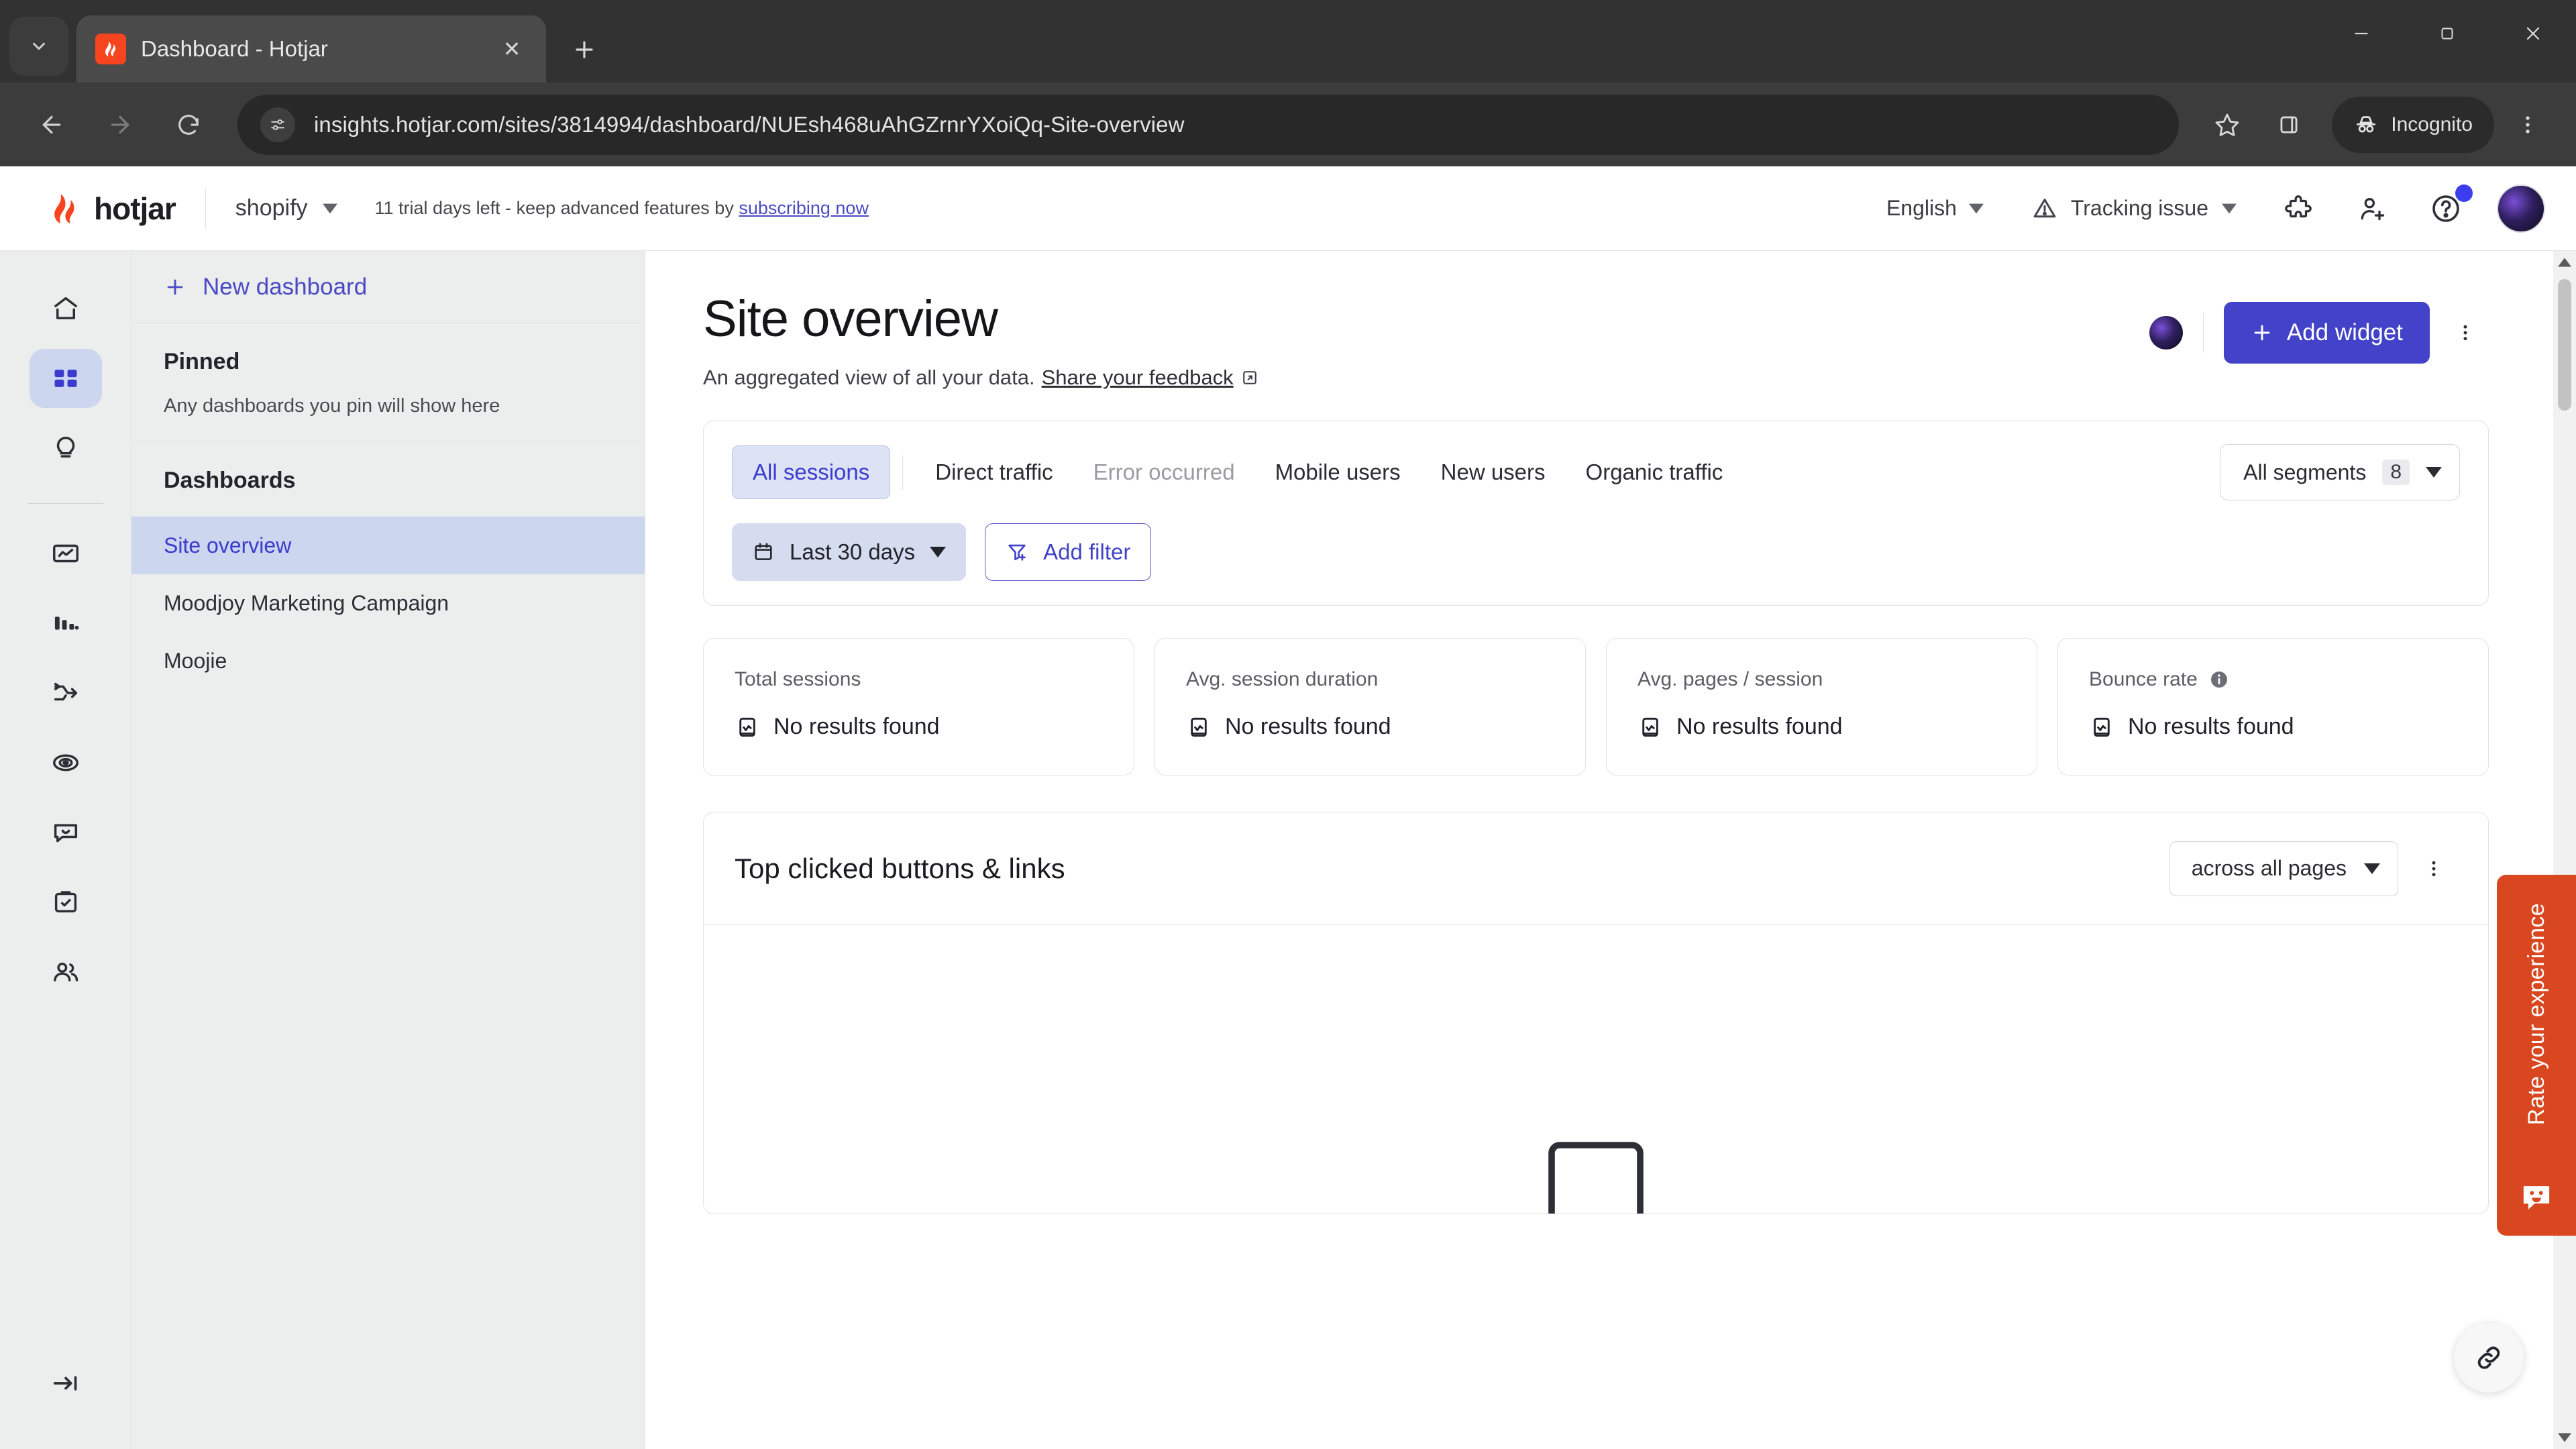 The height and width of the screenshot is (1449, 2576). I want to click on segment-divider, so click(903, 472).